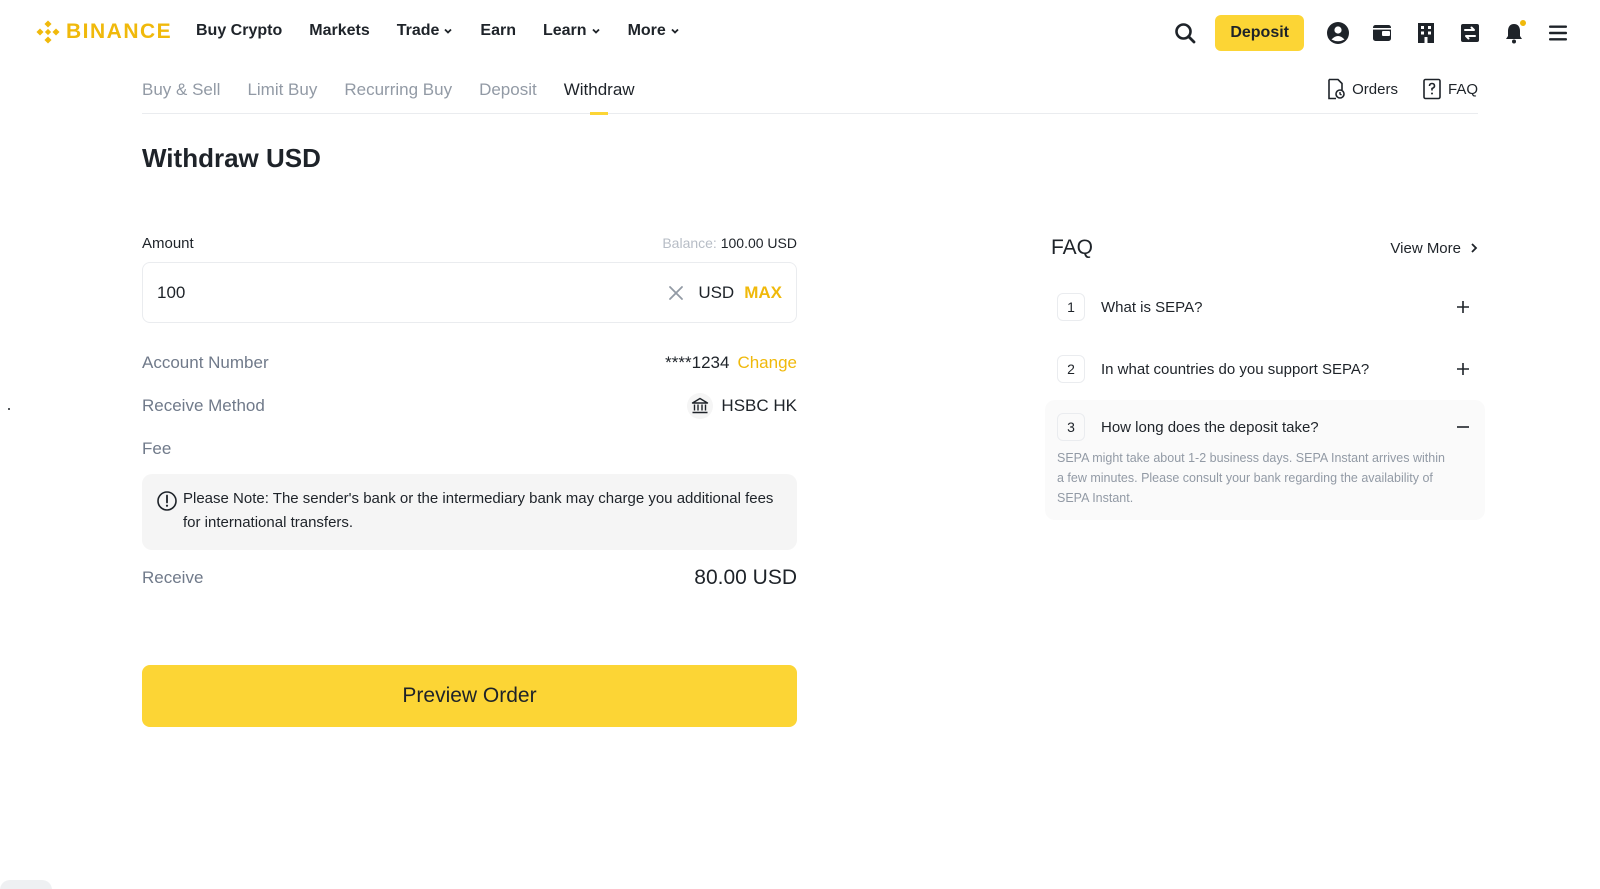  I want to click on wallet-icon, so click(1382, 33).